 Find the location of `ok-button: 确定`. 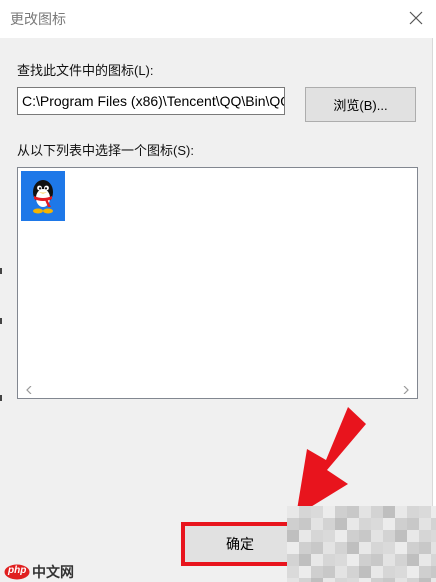

ok-button: 确定 is located at coordinates (240, 544).